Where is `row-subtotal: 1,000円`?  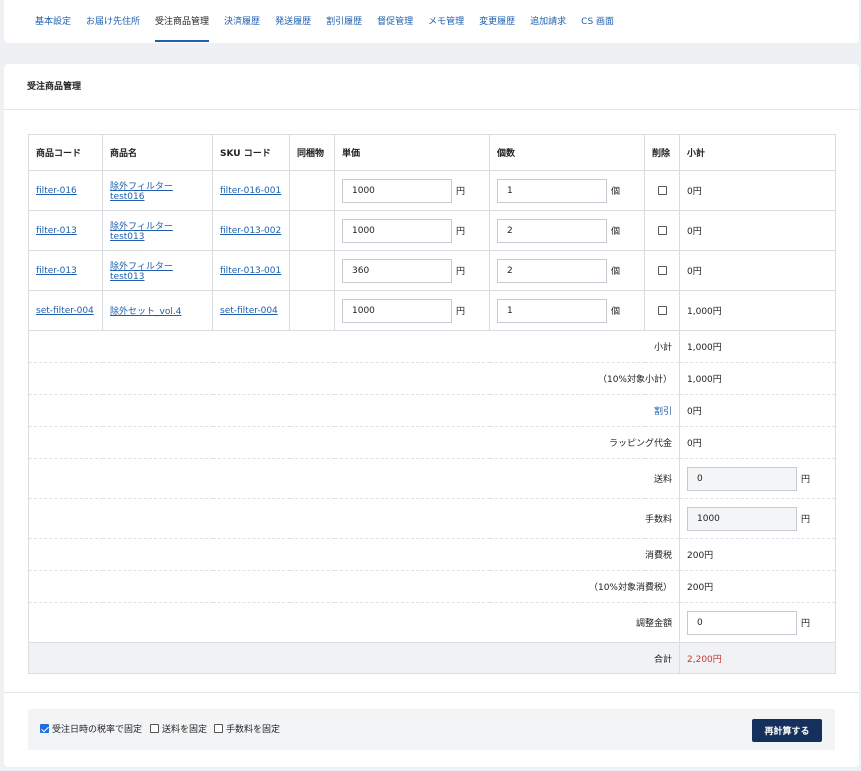
row-subtotal: 1,000円 is located at coordinates (757, 310).